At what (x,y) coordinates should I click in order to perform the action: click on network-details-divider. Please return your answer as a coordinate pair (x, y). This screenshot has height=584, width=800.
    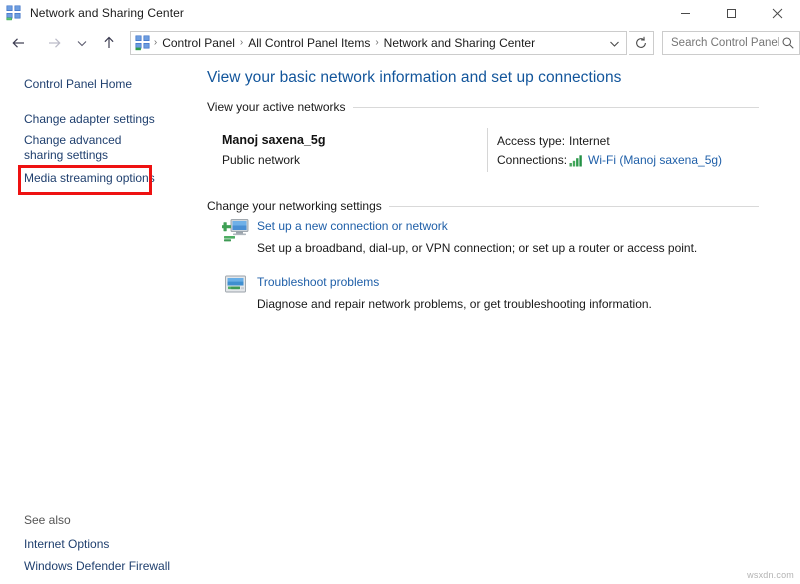
    Looking at the image, I should click on (487, 150).